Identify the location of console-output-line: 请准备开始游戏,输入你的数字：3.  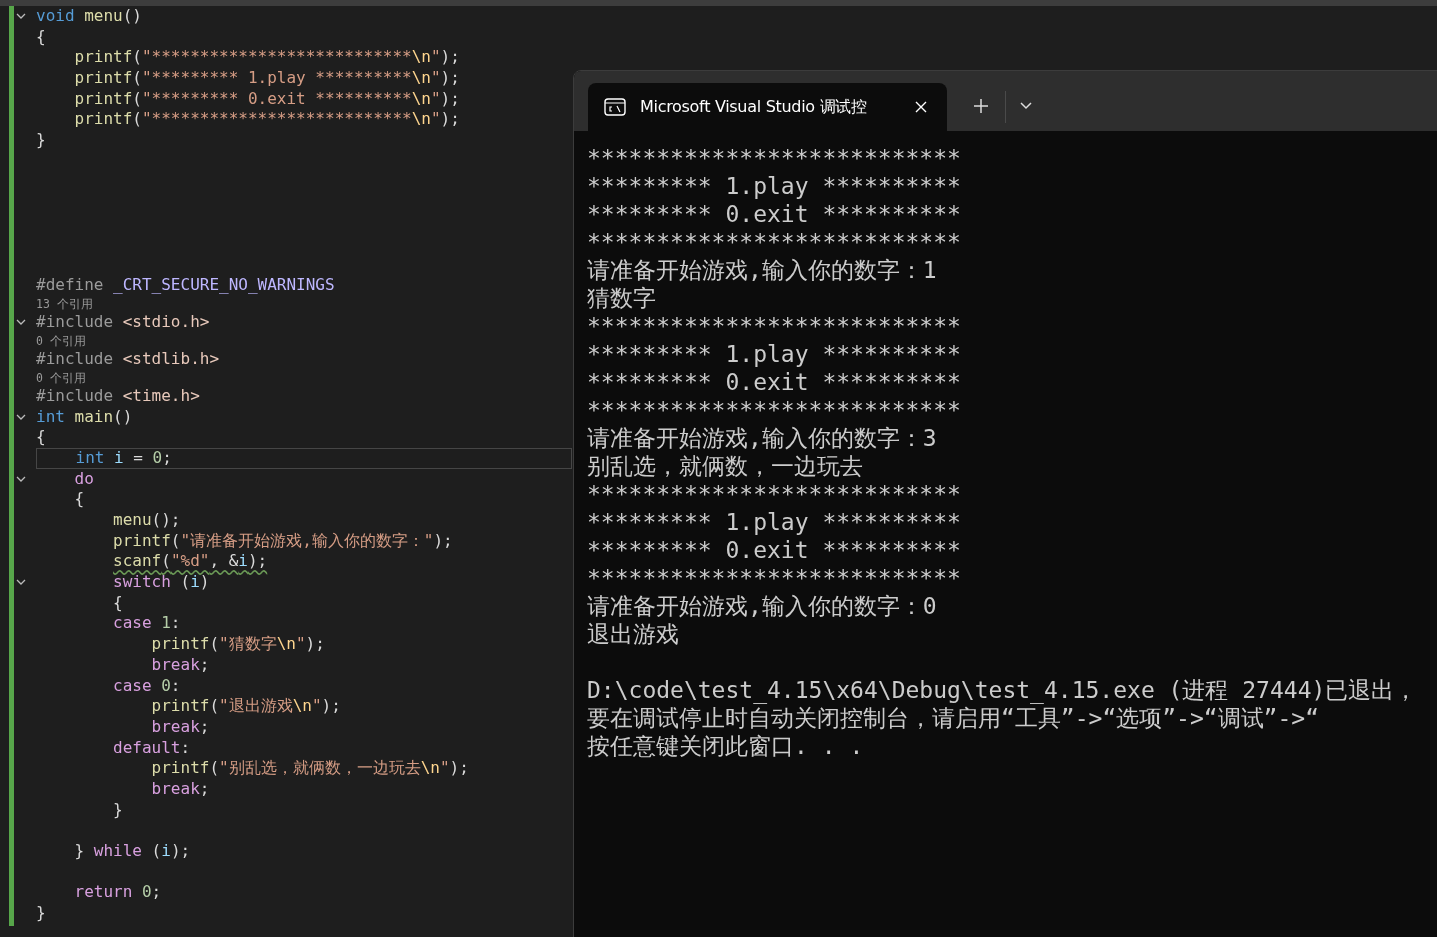
(762, 438).